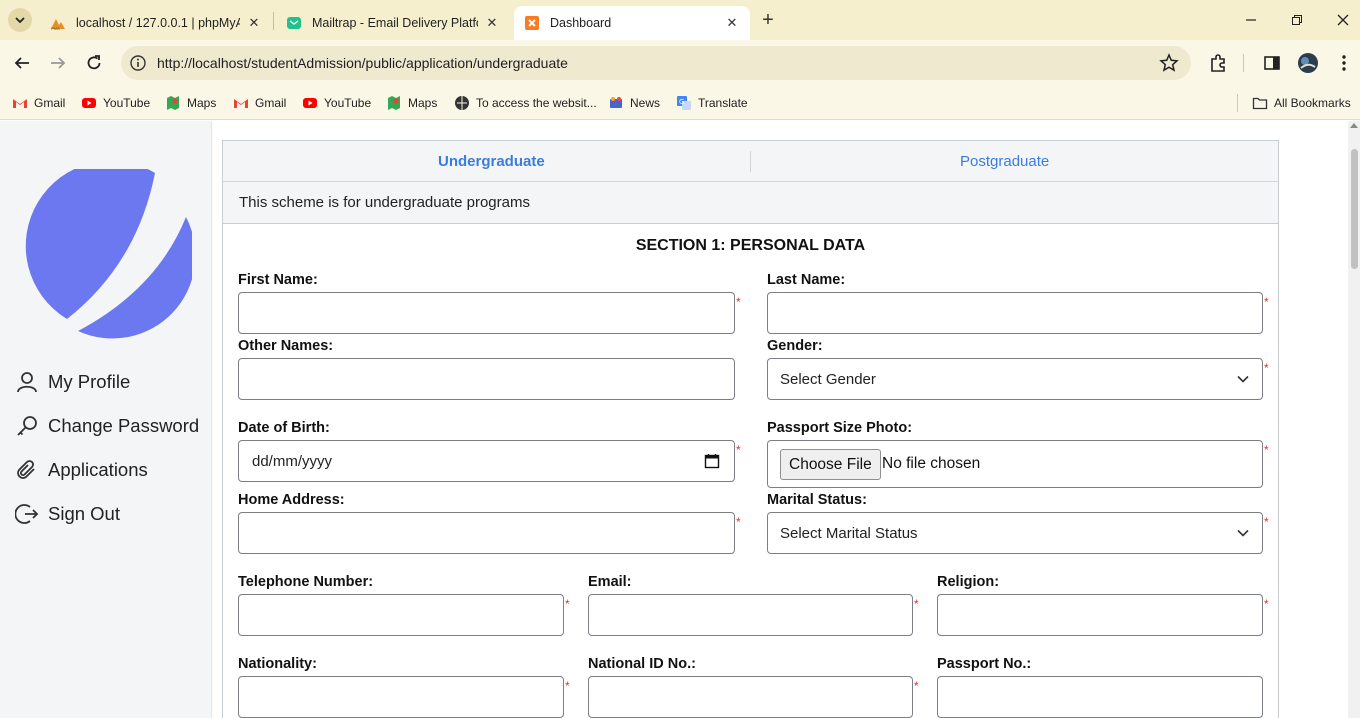 Image resolution: width=1360 pixels, height=718 pixels. Describe the element at coordinates (259, 103) in the screenshot. I see `bookmark-gmail-2: Gmail` at that location.